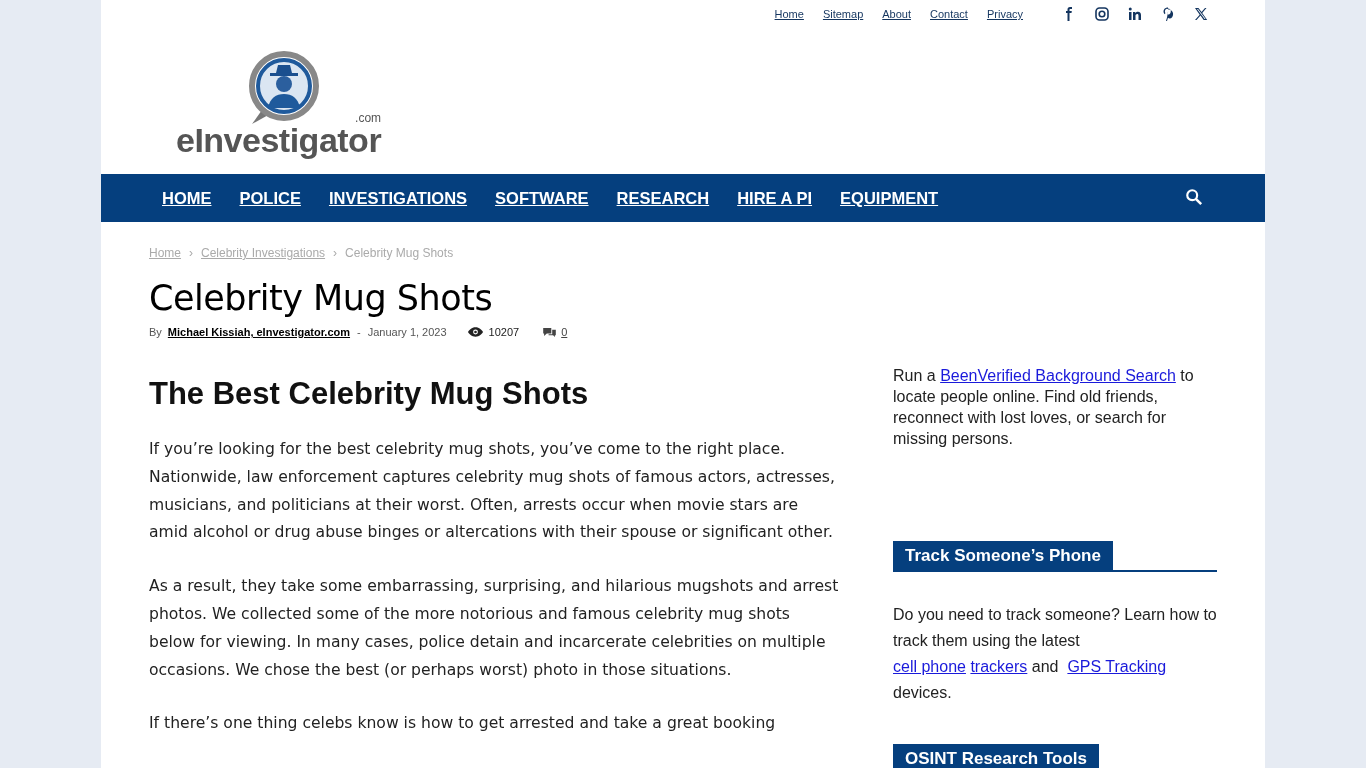 This screenshot has width=1366, height=768. Describe the element at coordinates (564, 332) in the screenshot. I see `comment-count-link: 0` at that location.